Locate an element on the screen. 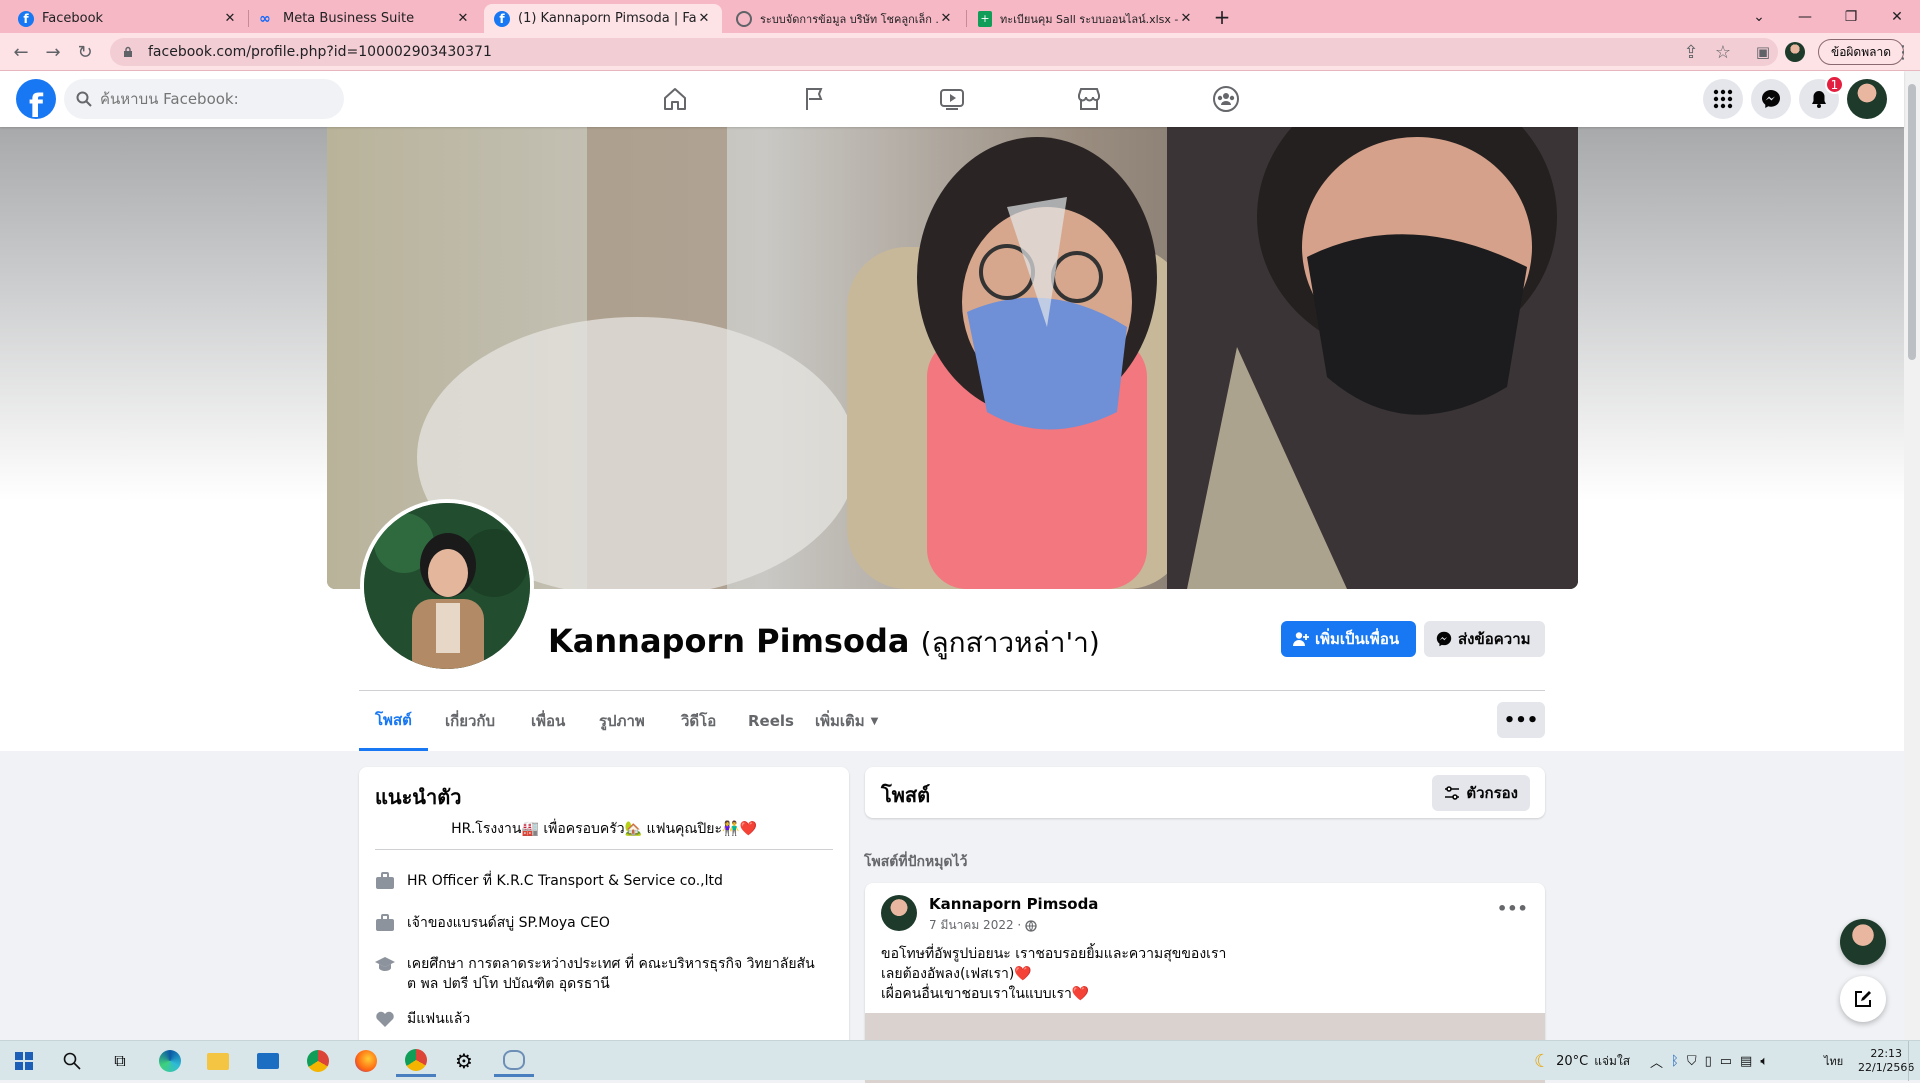 The image size is (1920, 1083). notifications-bell-icon: 1 is located at coordinates (1821, 97).